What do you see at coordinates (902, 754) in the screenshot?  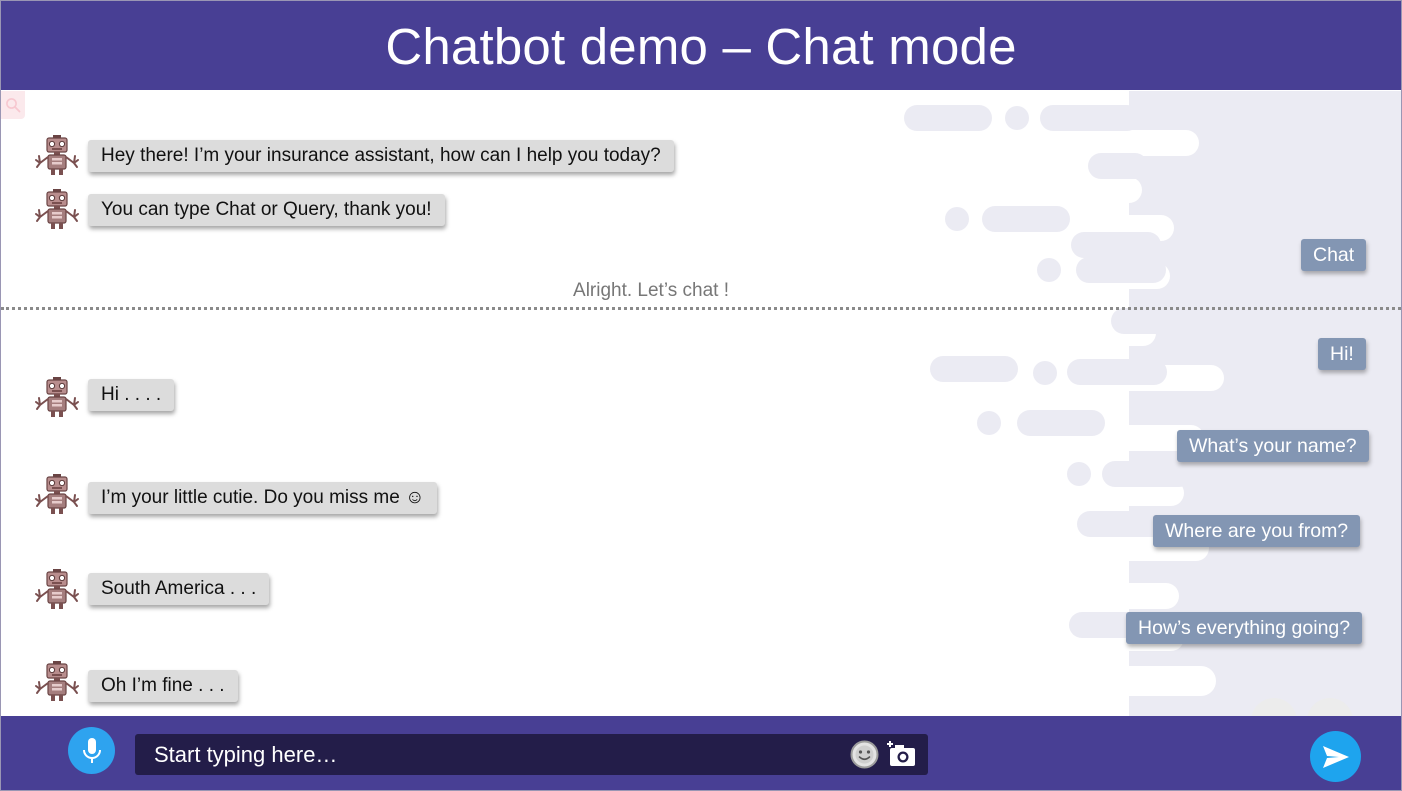 I see `camera-icon` at bounding box center [902, 754].